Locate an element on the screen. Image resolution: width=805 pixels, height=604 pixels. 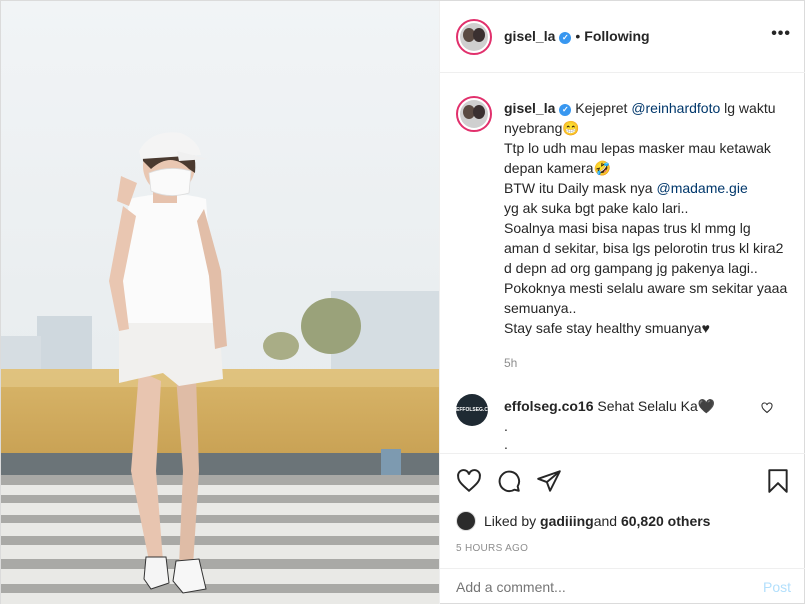
comment-input is located at coordinates (586, 587).